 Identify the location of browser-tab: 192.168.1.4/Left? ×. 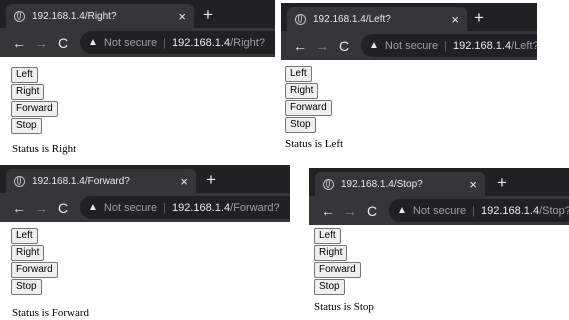
(377, 19).